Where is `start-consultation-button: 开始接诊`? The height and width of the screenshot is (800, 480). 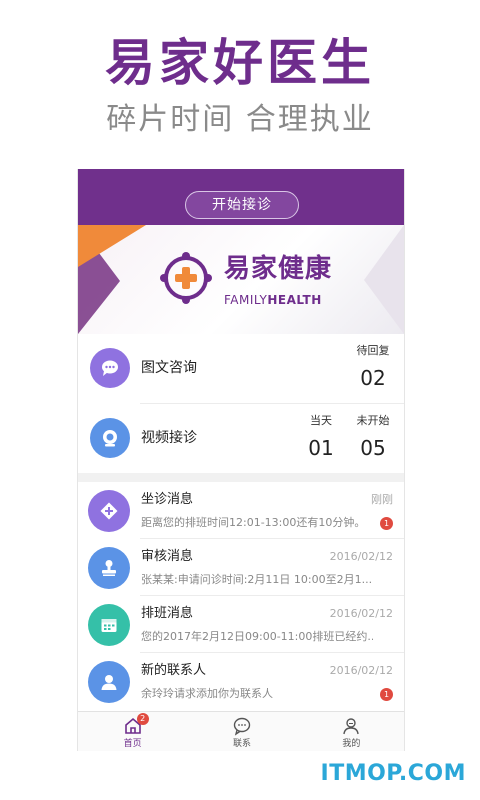 start-consultation-button: 开始接诊 is located at coordinates (242, 205).